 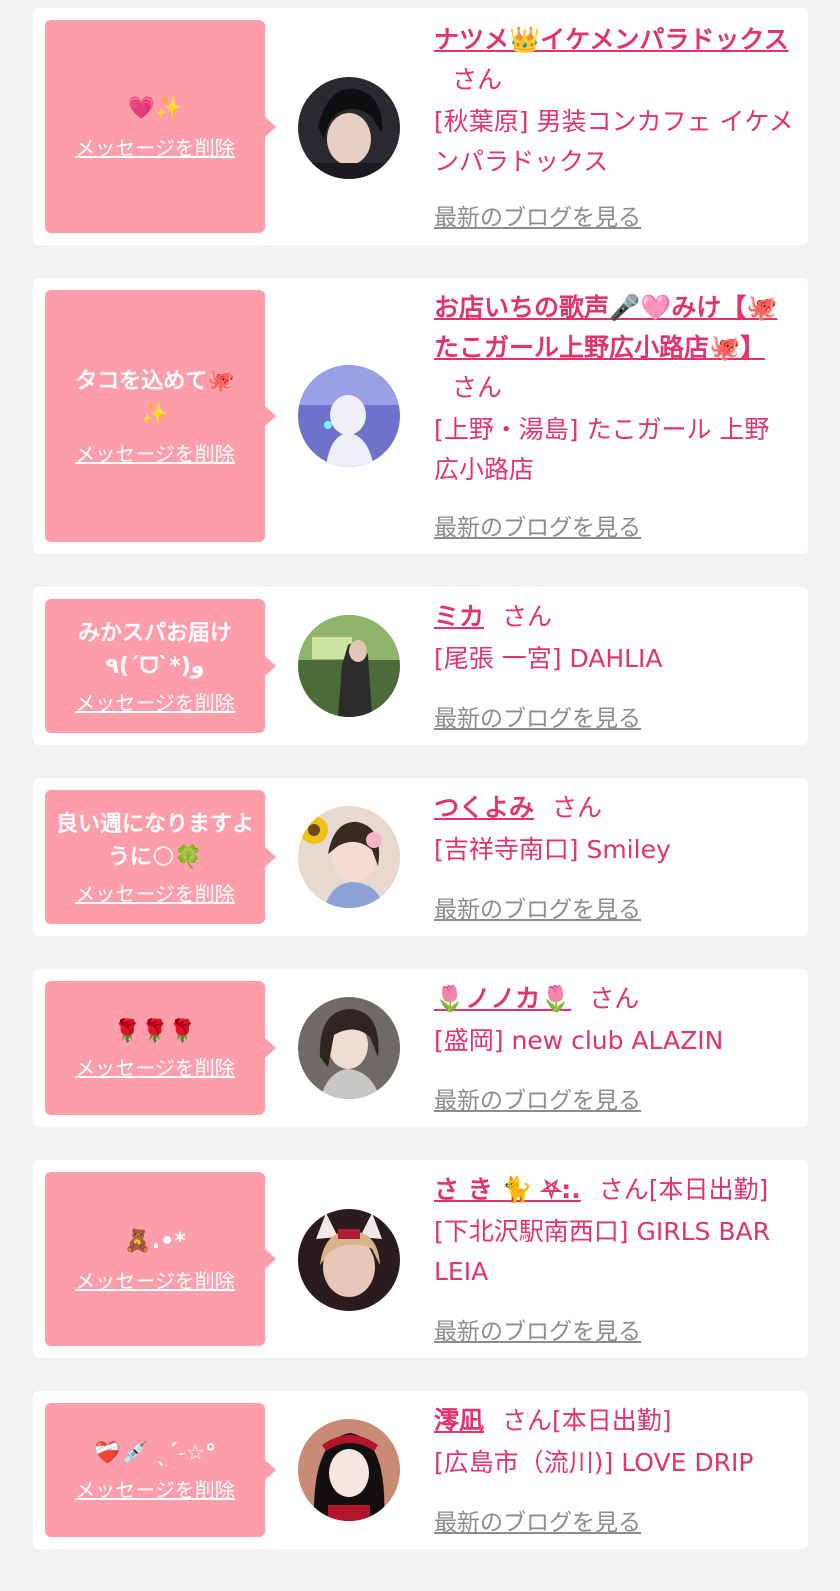 I want to click on cast-name-line: 澪凪 さん[本日出勤], so click(x=614, y=1421).